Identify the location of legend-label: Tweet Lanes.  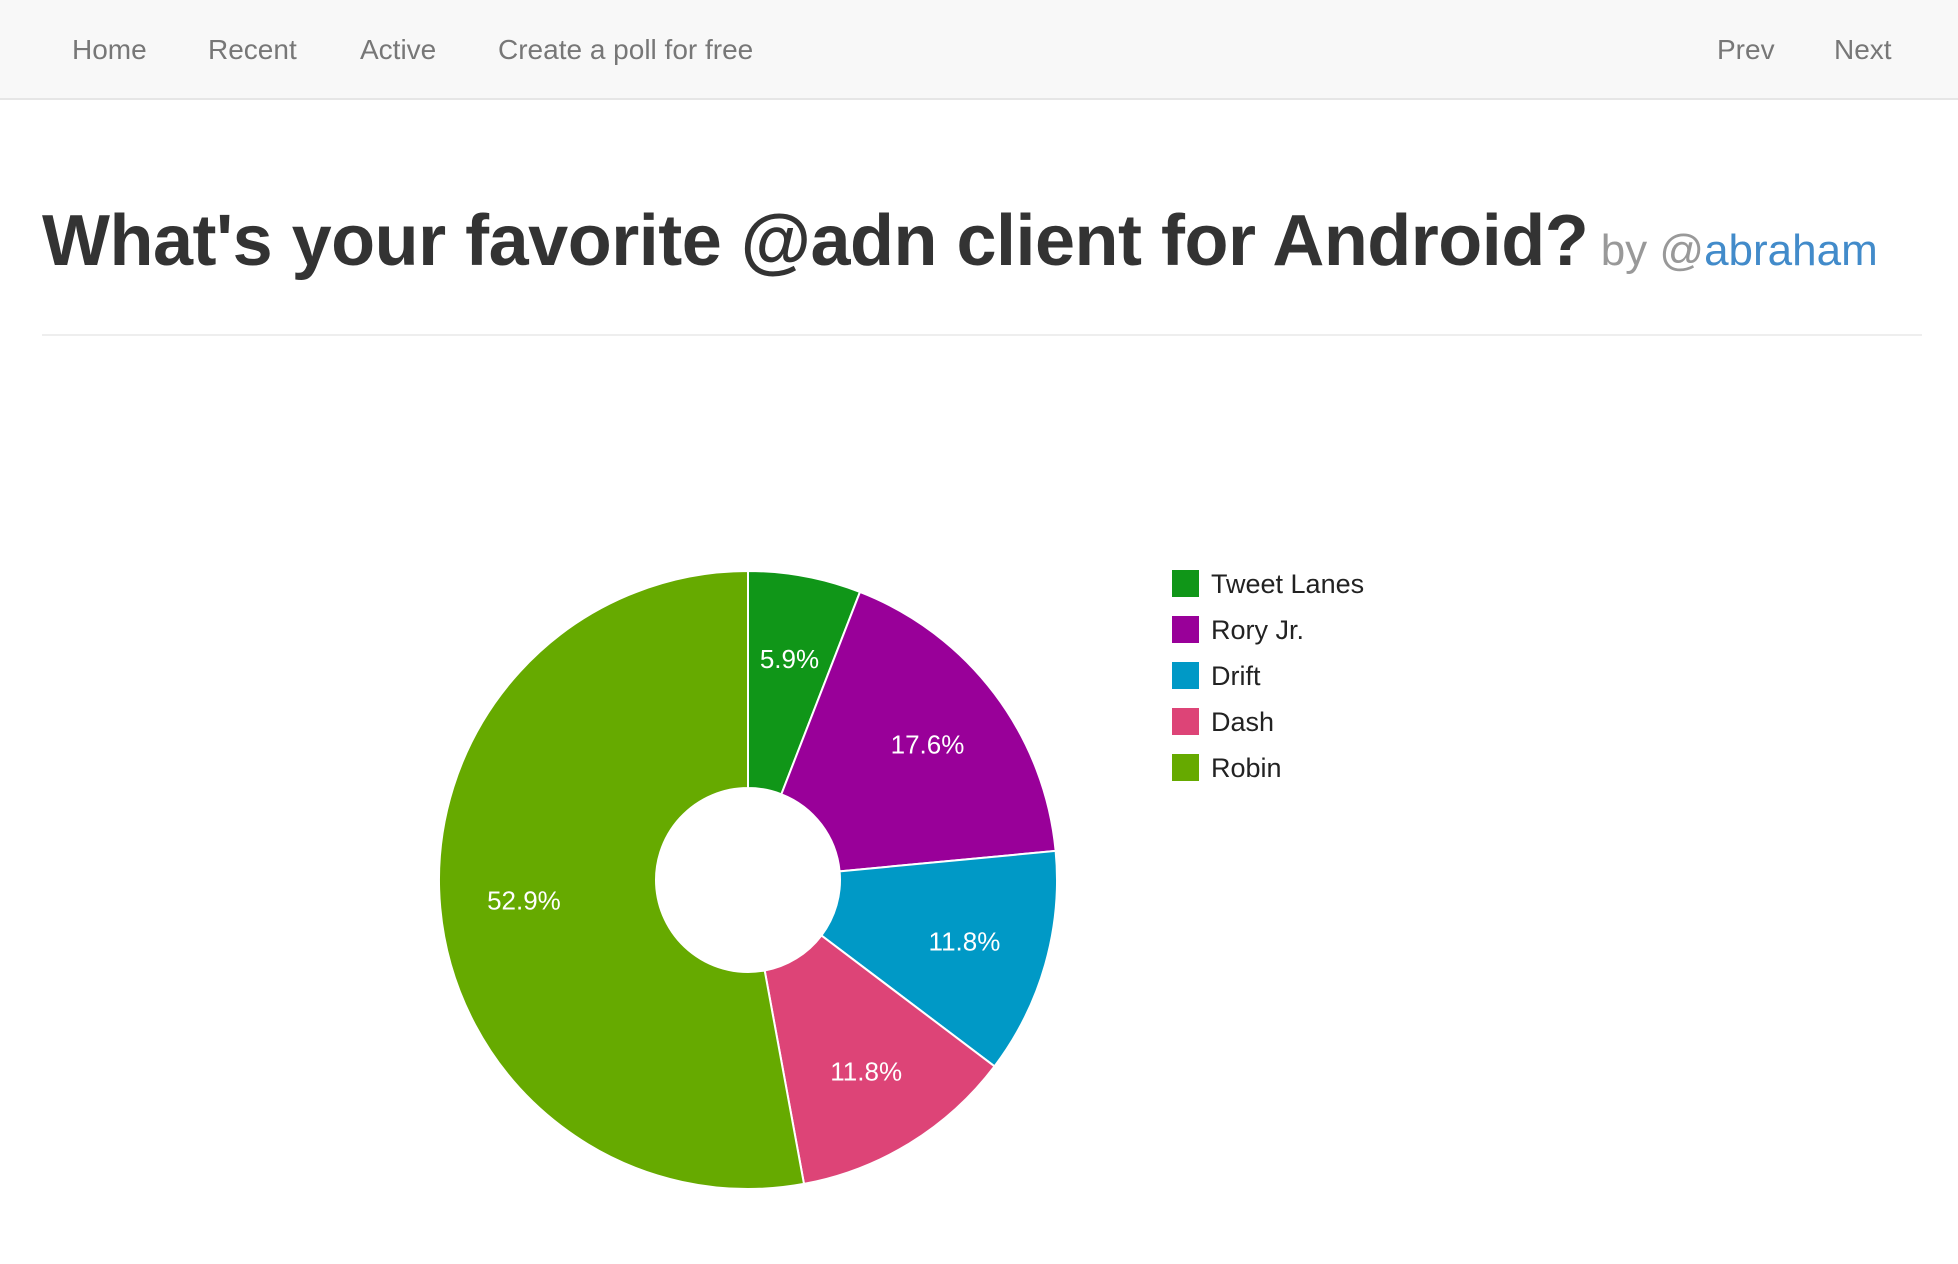
(1287, 584).